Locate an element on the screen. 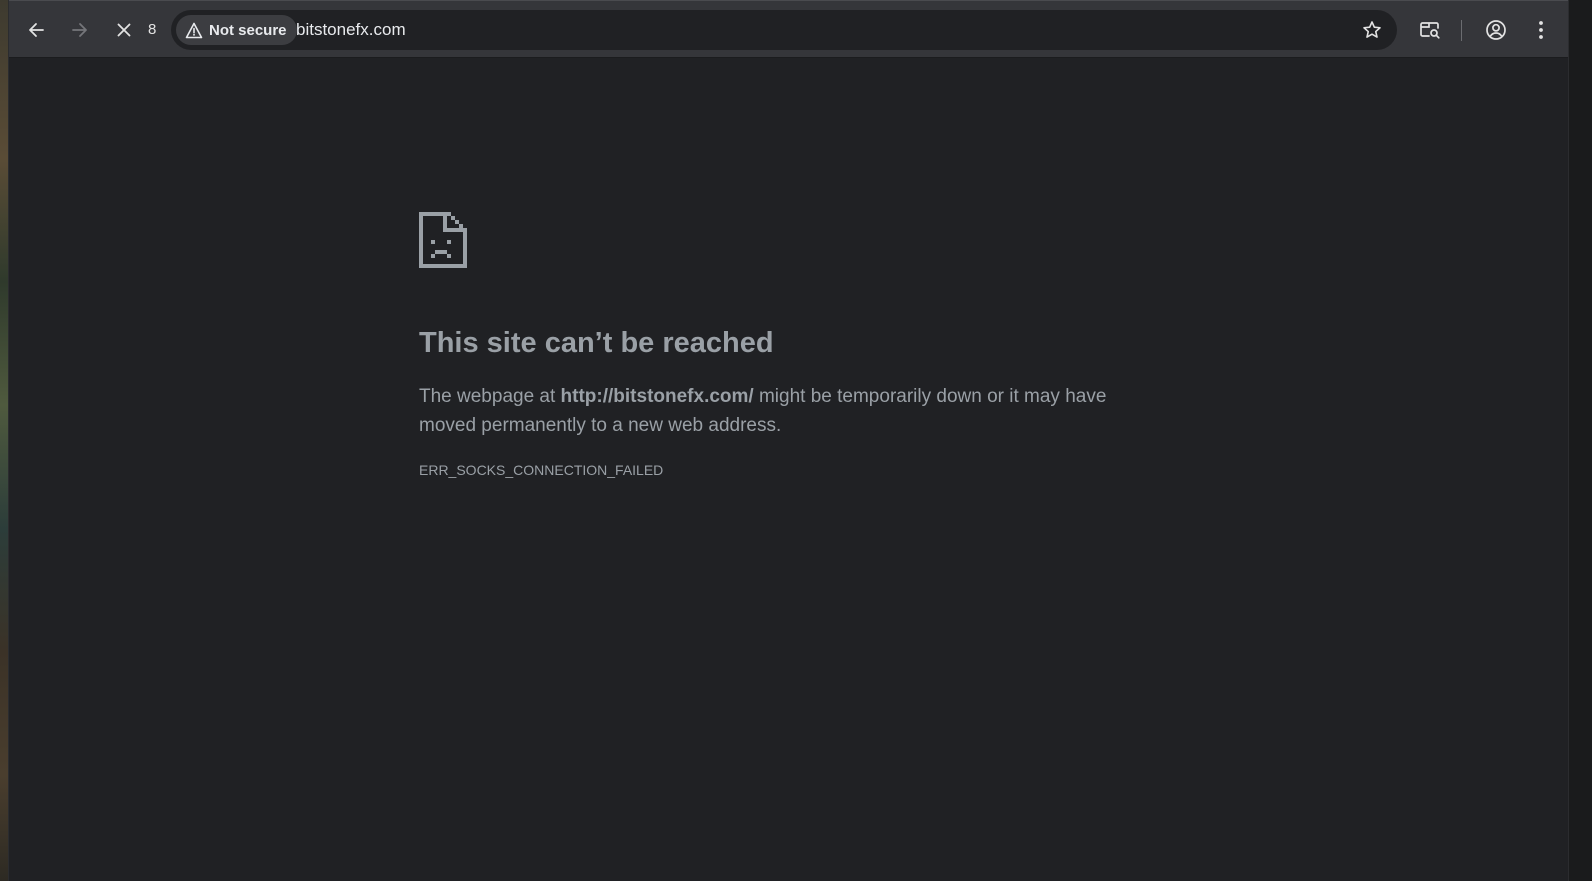 This screenshot has height=881, width=1592. forward-arrow-icon is located at coordinates (79, 30).